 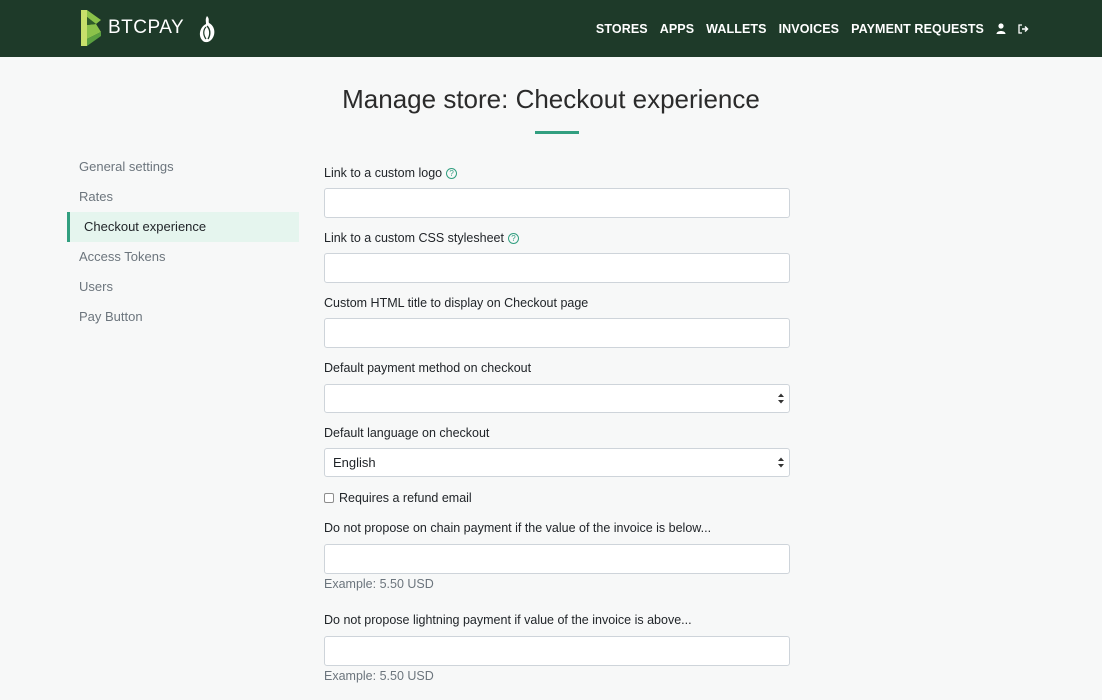 What do you see at coordinates (1001, 28) in the screenshot?
I see `user-icon` at bounding box center [1001, 28].